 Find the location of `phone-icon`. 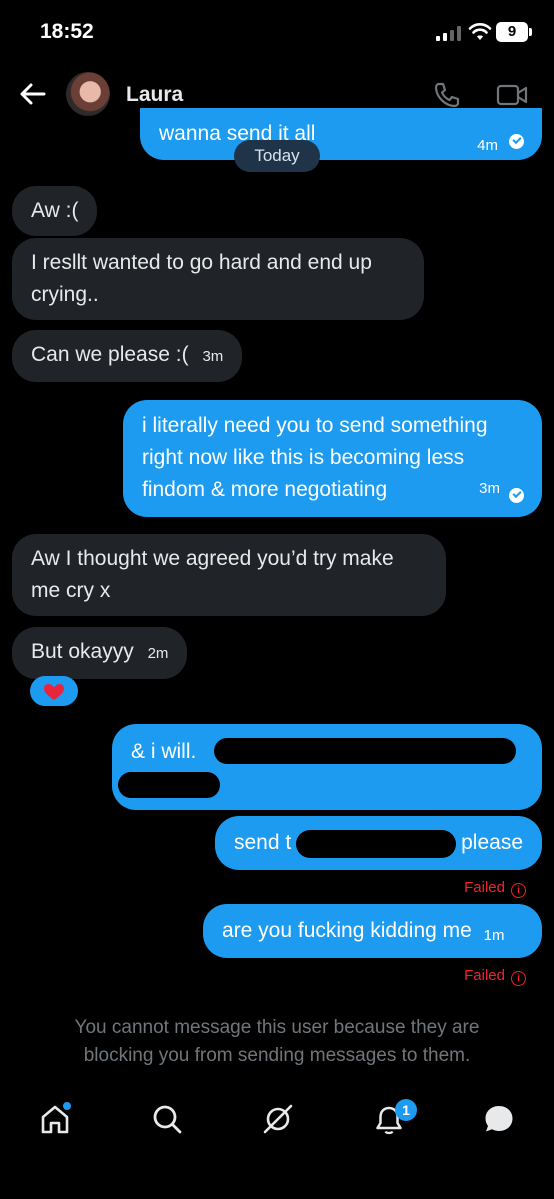

phone-icon is located at coordinates (447, 95).